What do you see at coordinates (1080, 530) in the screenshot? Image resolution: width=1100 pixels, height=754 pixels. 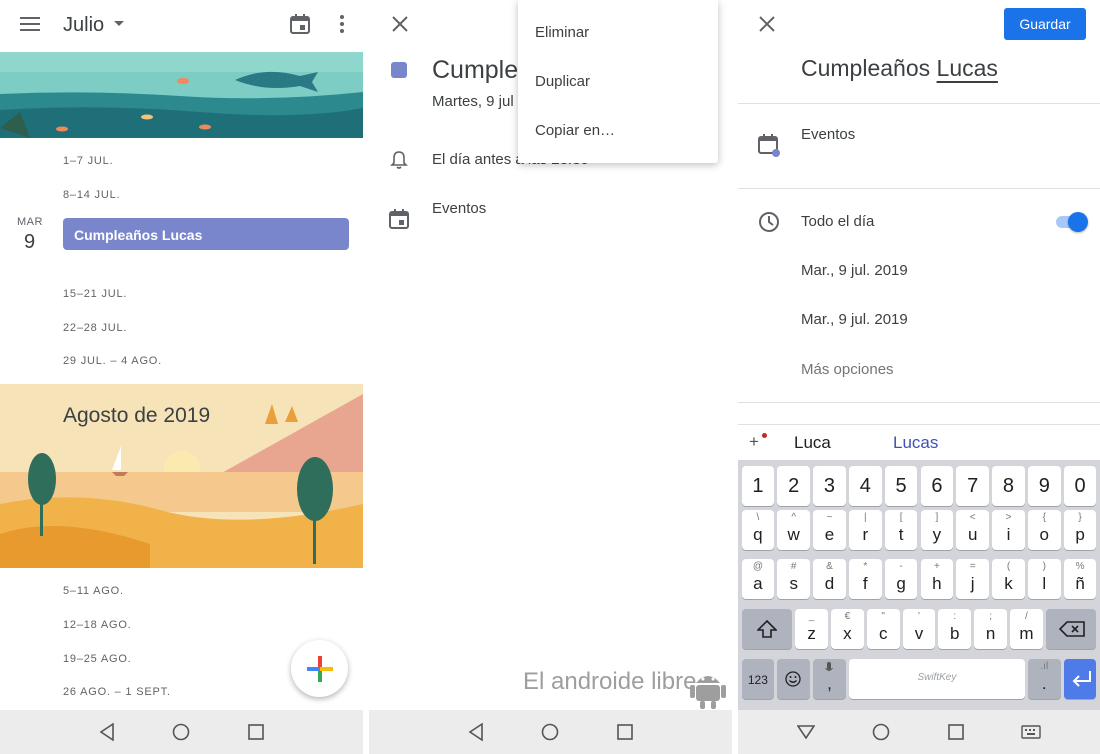 I see `key-p: } p` at bounding box center [1080, 530].